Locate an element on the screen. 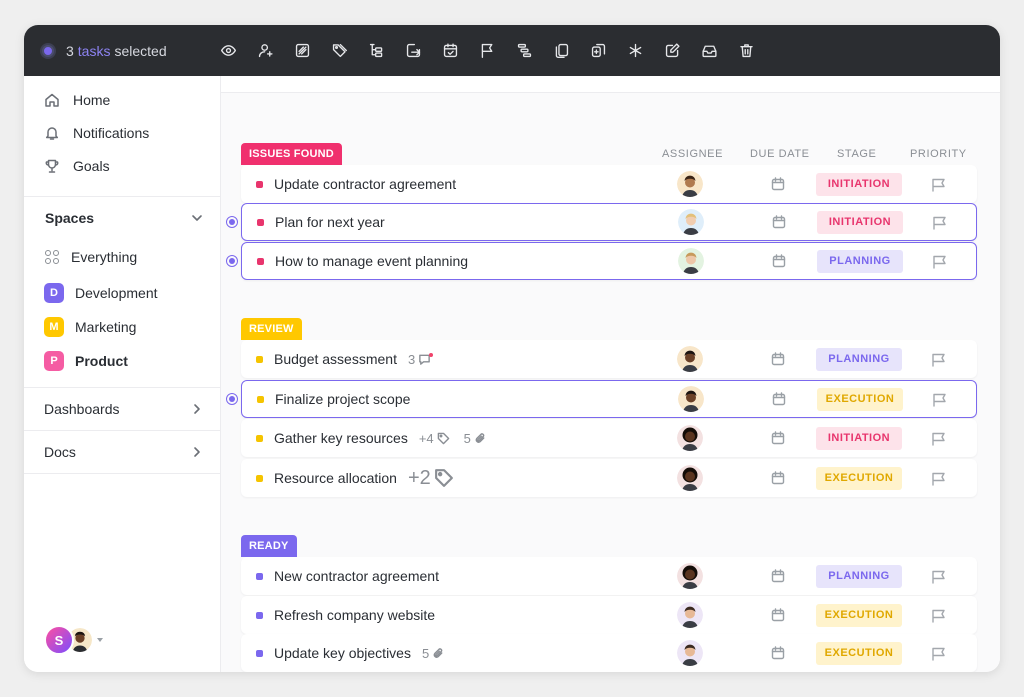 The height and width of the screenshot is (697, 1024). comment-count: 3 is located at coordinates (421, 359).